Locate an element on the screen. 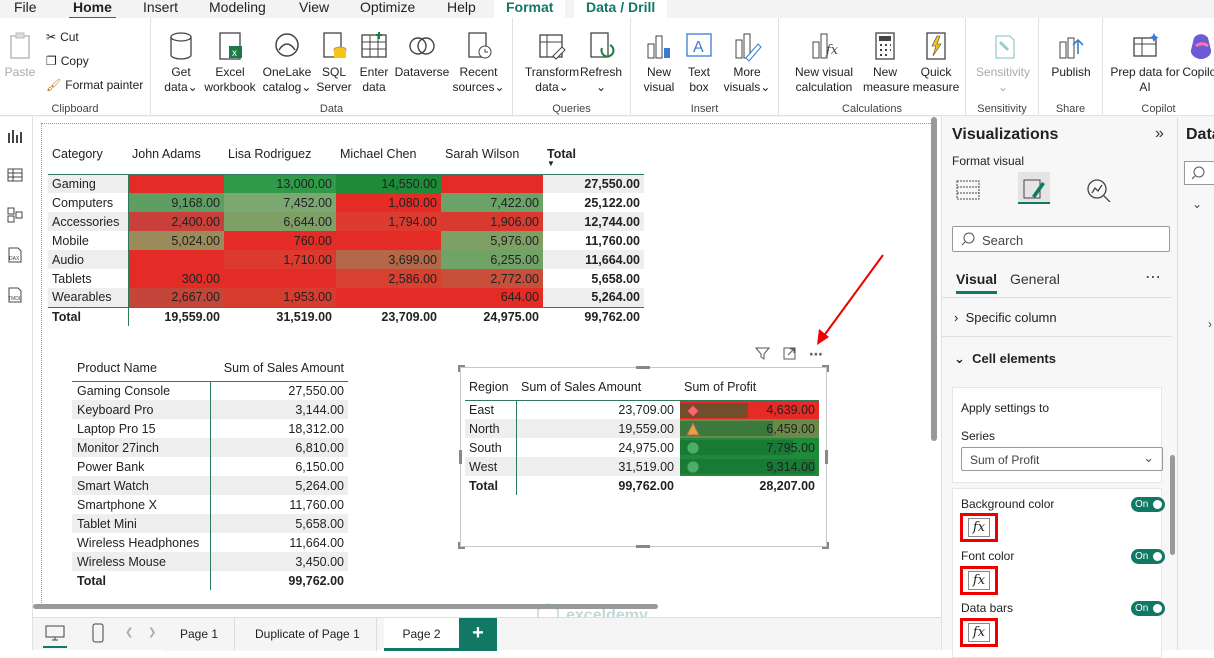  recent-sources-button: Recent sources⌄ is located at coordinates (478, 62).